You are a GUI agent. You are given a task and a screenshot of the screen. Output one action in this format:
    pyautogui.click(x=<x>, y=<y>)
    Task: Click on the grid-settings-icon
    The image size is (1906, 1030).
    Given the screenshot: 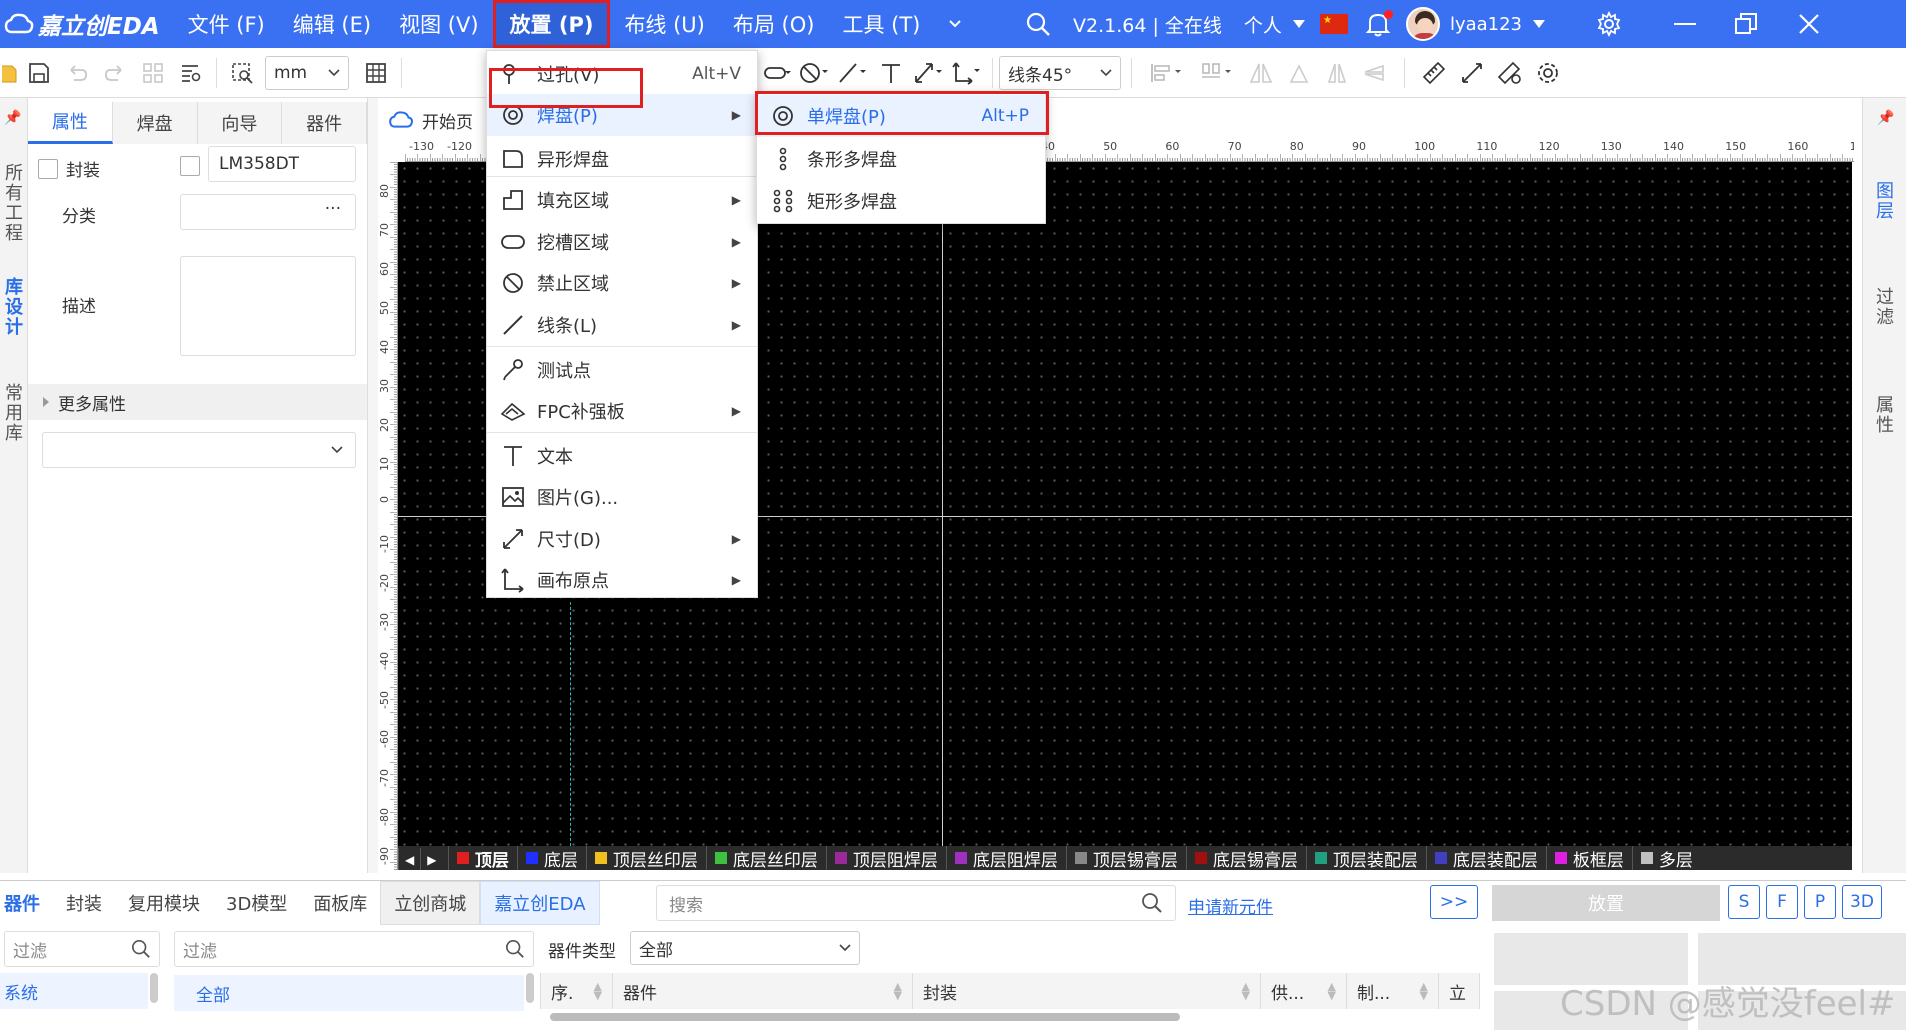 What is the action you would take?
    pyautogui.click(x=376, y=73)
    